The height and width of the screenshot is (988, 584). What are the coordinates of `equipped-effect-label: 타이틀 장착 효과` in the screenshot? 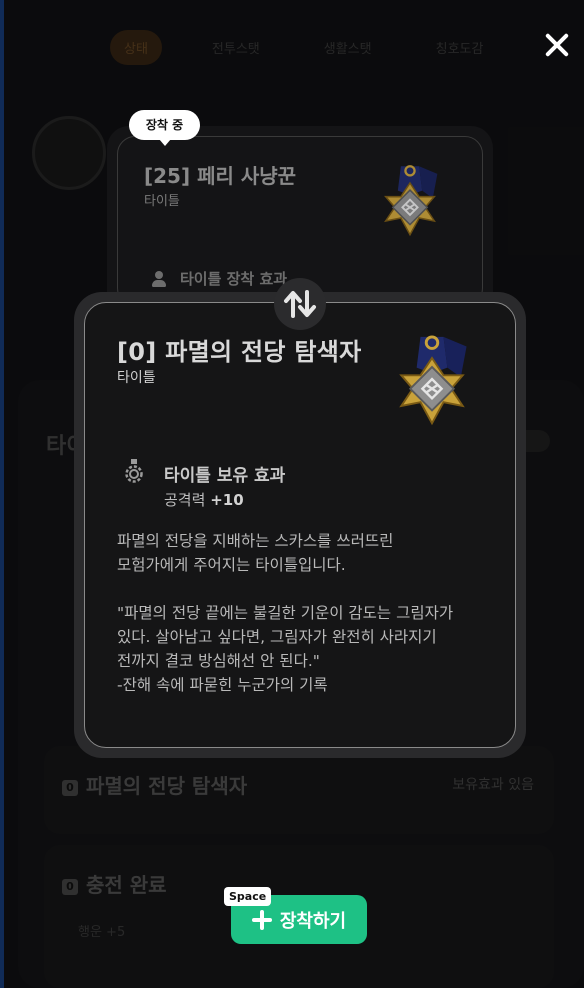 It's located at (234, 279).